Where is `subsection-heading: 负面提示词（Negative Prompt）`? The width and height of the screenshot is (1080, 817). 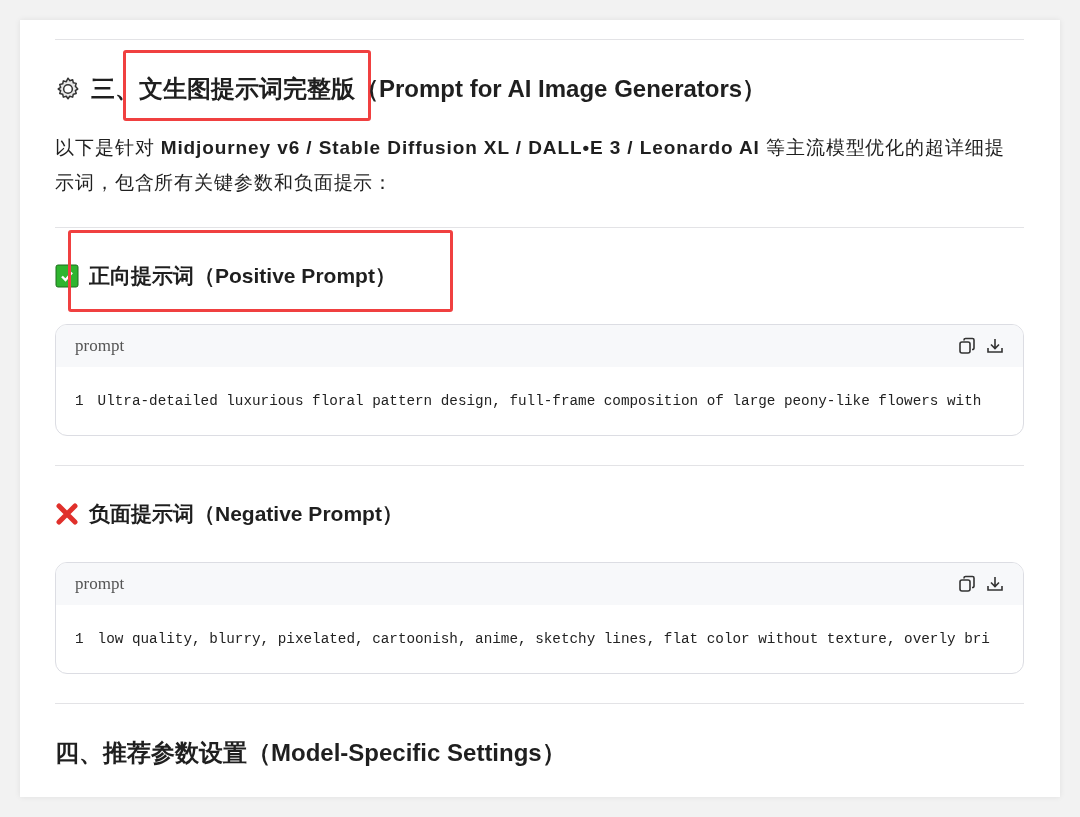 subsection-heading: 负面提示词（Negative Prompt） is located at coordinates (246, 513).